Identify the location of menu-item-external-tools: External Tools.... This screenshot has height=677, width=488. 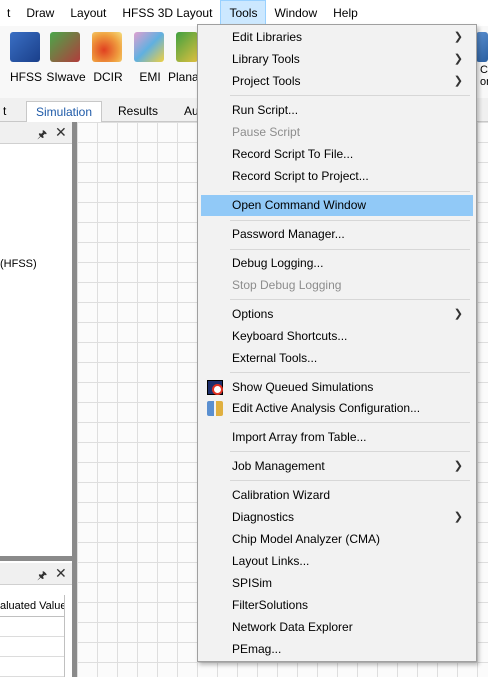
(337, 358).